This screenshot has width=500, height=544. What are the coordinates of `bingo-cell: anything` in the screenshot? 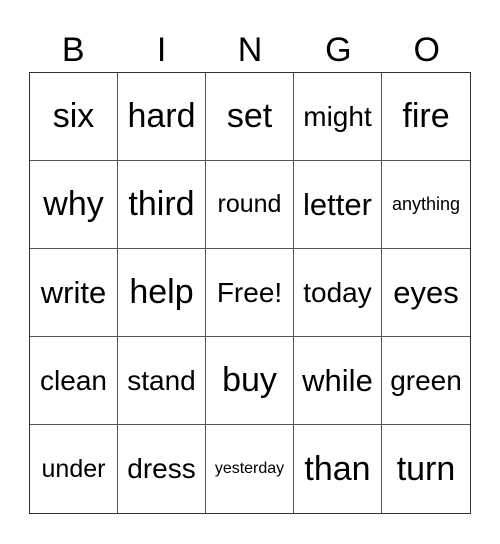 It's located at (426, 205).